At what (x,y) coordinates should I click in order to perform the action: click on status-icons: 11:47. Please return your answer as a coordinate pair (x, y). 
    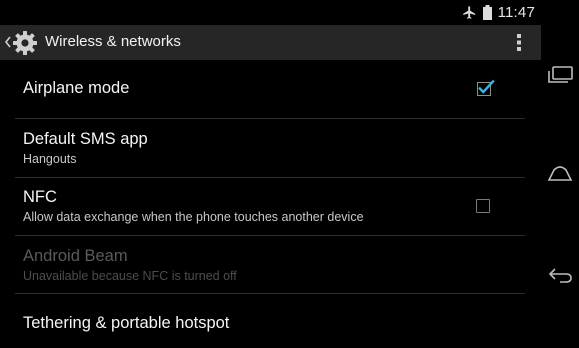
    Looking at the image, I should click on (498, 12).